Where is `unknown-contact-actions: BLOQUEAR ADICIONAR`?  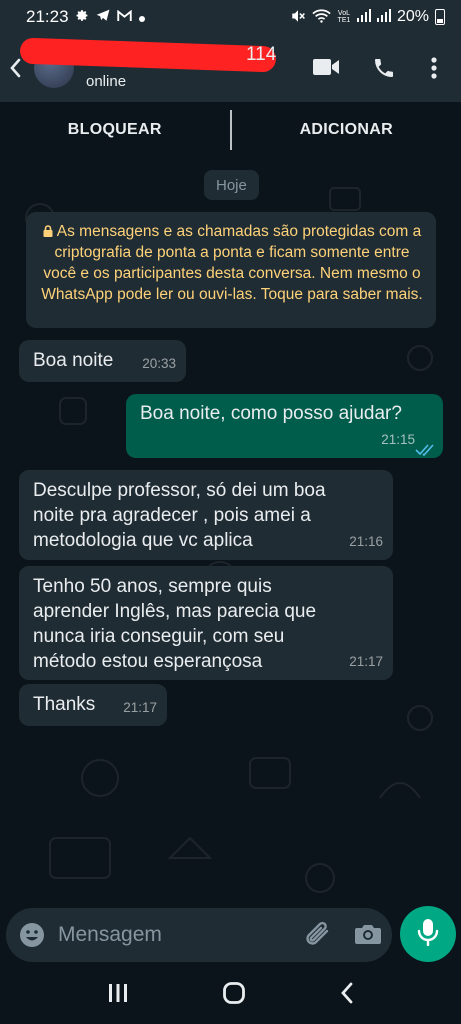 unknown-contact-actions: BLOQUEAR ADICIONAR is located at coordinates (230, 130).